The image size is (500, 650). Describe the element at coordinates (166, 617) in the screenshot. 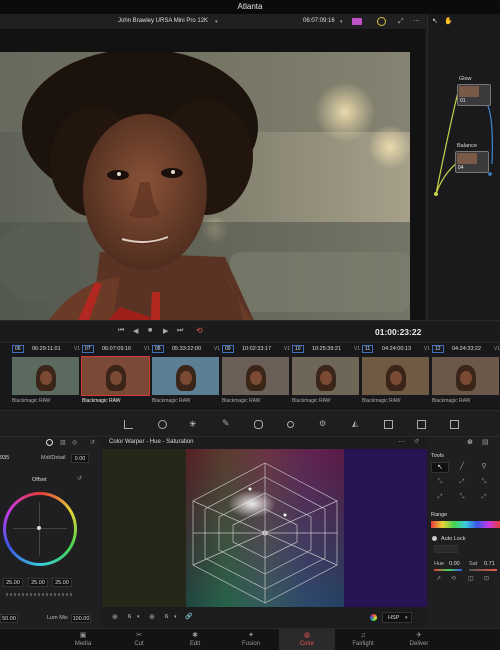

I see `resolution-value-2: 6` at that location.